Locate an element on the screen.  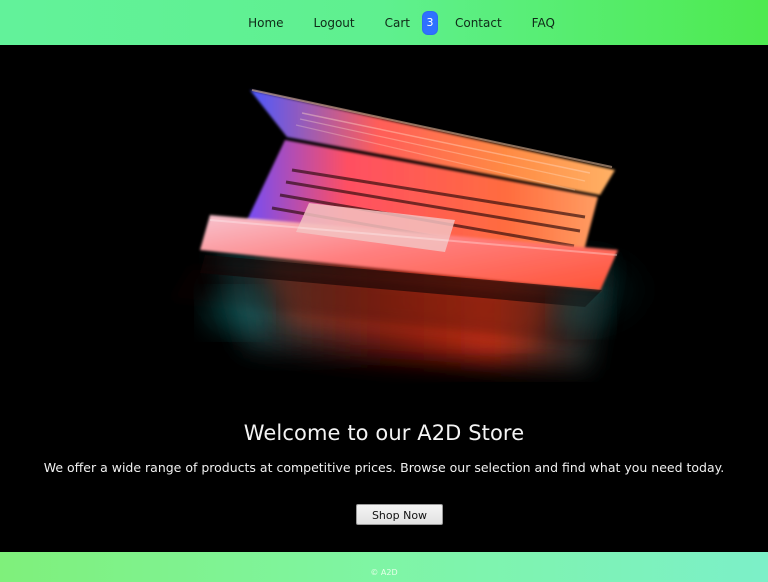
footer-copyright: © A2D is located at coordinates (384, 572).